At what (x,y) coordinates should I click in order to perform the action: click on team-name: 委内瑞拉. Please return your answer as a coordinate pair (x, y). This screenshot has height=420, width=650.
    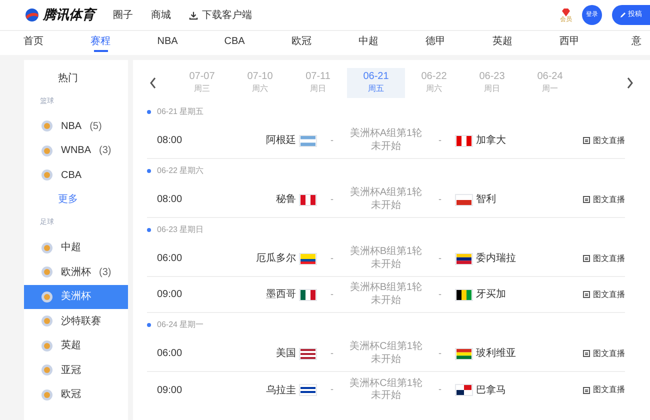
    Looking at the image, I should click on (496, 259).